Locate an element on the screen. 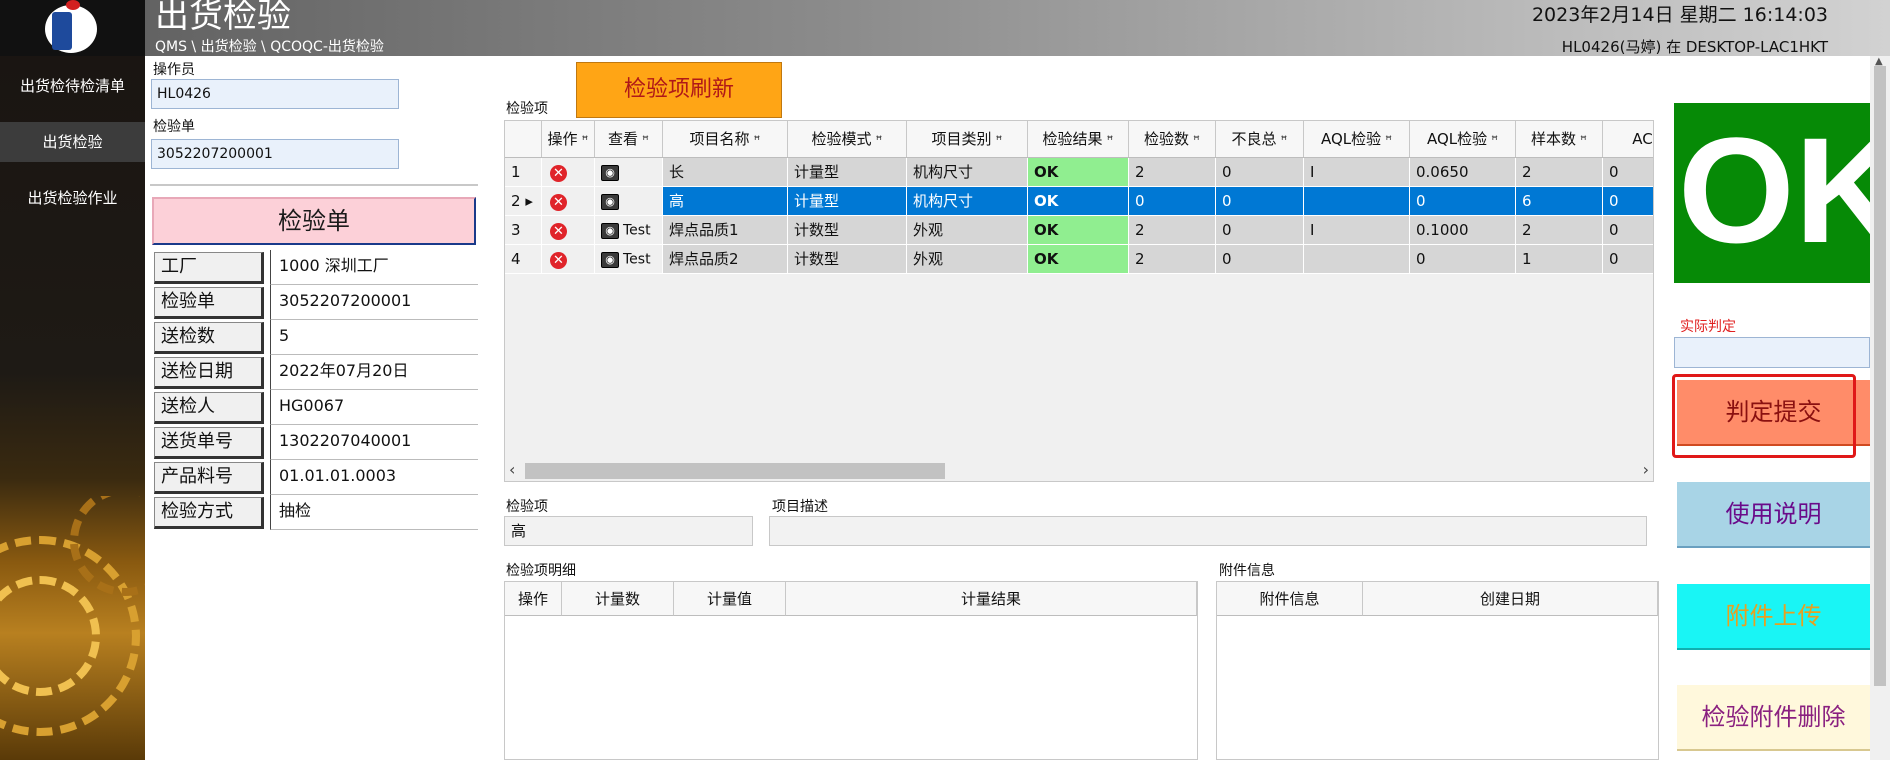  order-panel-title: 检验单 is located at coordinates (314, 221).